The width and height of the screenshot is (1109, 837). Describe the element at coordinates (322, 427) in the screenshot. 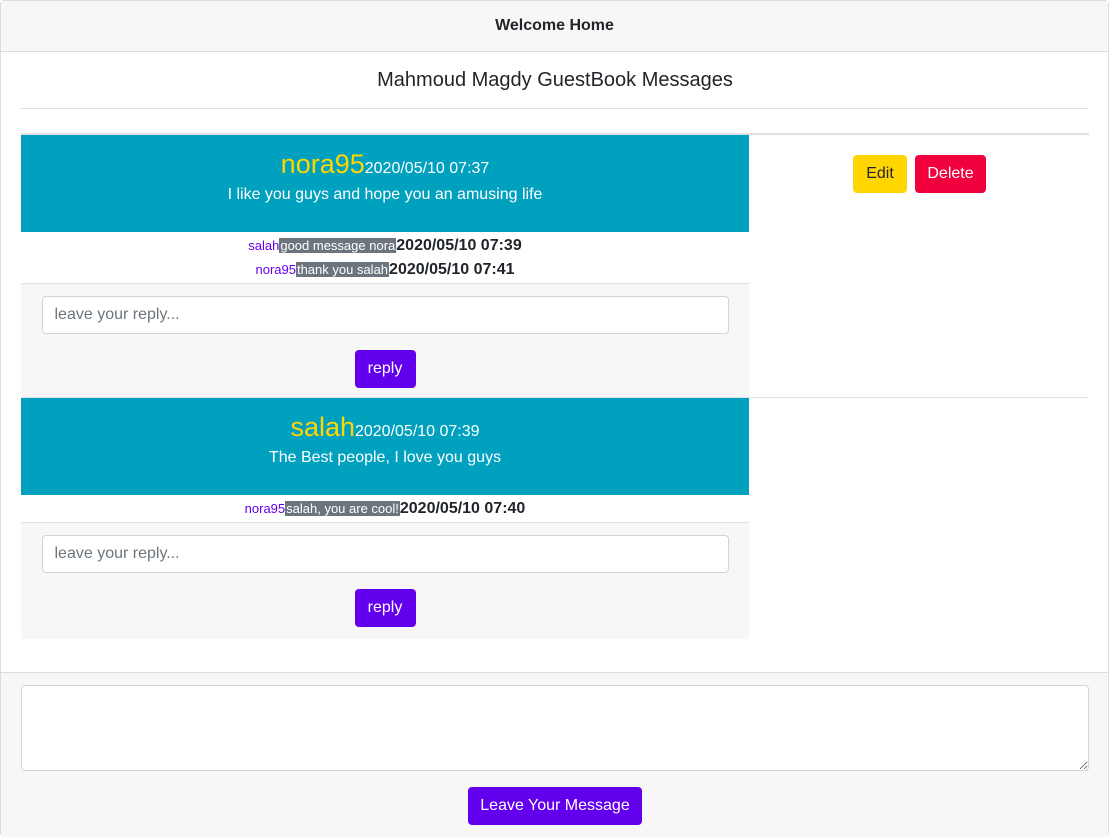

I see `message-author: salah` at that location.